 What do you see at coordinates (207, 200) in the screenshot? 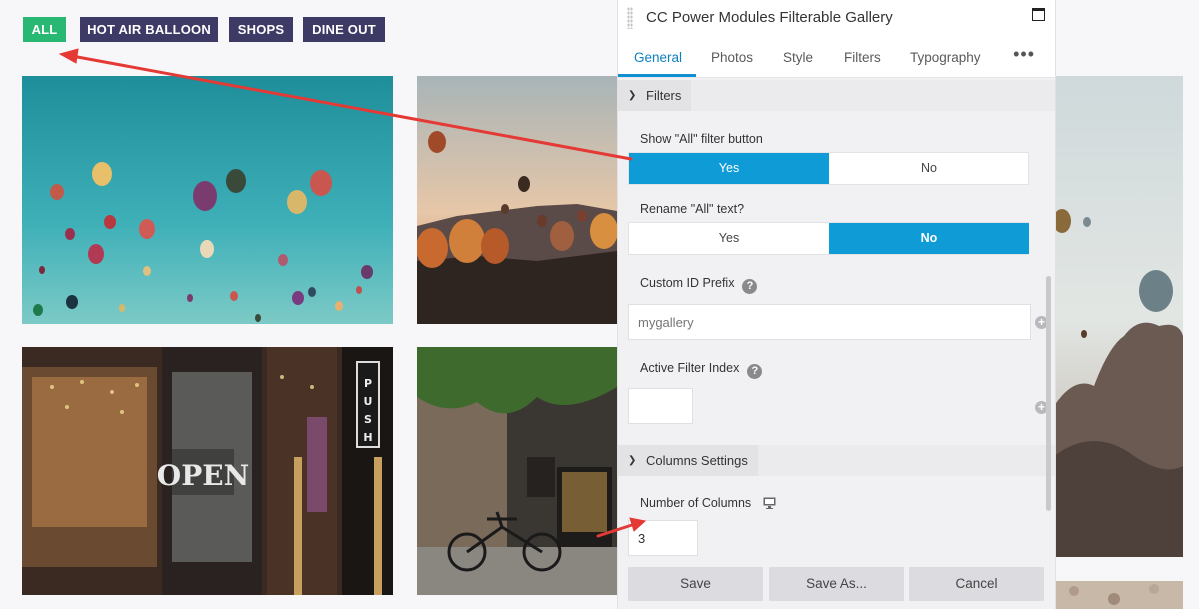
I see `gallery-image-balloons-sky` at bounding box center [207, 200].